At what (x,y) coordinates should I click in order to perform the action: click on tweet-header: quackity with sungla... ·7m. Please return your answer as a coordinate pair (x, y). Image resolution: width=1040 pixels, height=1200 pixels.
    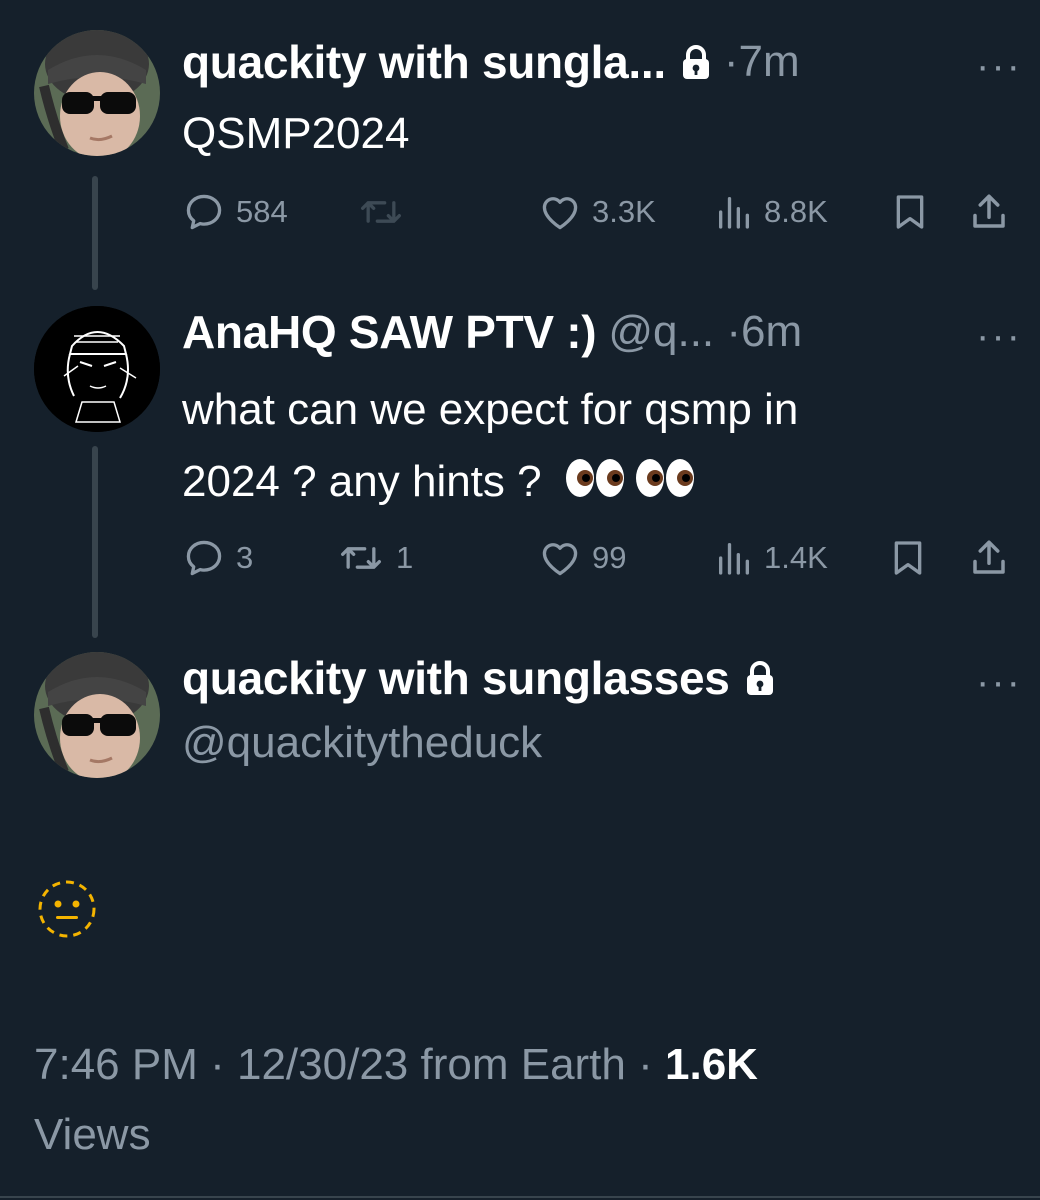
    Looking at the image, I should click on (601, 62).